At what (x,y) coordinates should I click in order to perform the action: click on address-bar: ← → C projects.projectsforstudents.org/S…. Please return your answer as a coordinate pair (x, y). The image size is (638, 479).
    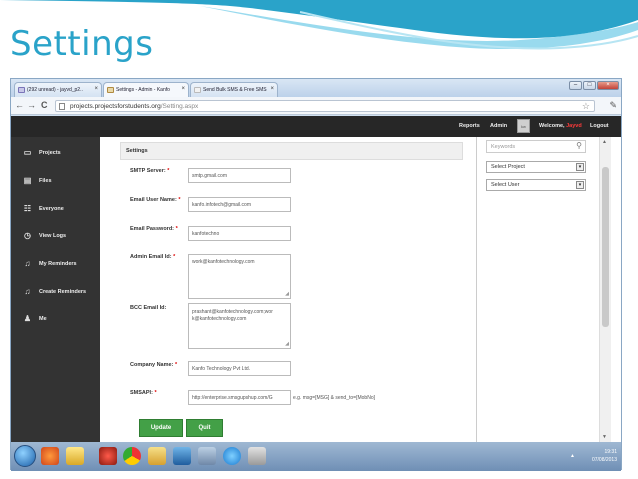
    Looking at the image, I should click on (316, 106).